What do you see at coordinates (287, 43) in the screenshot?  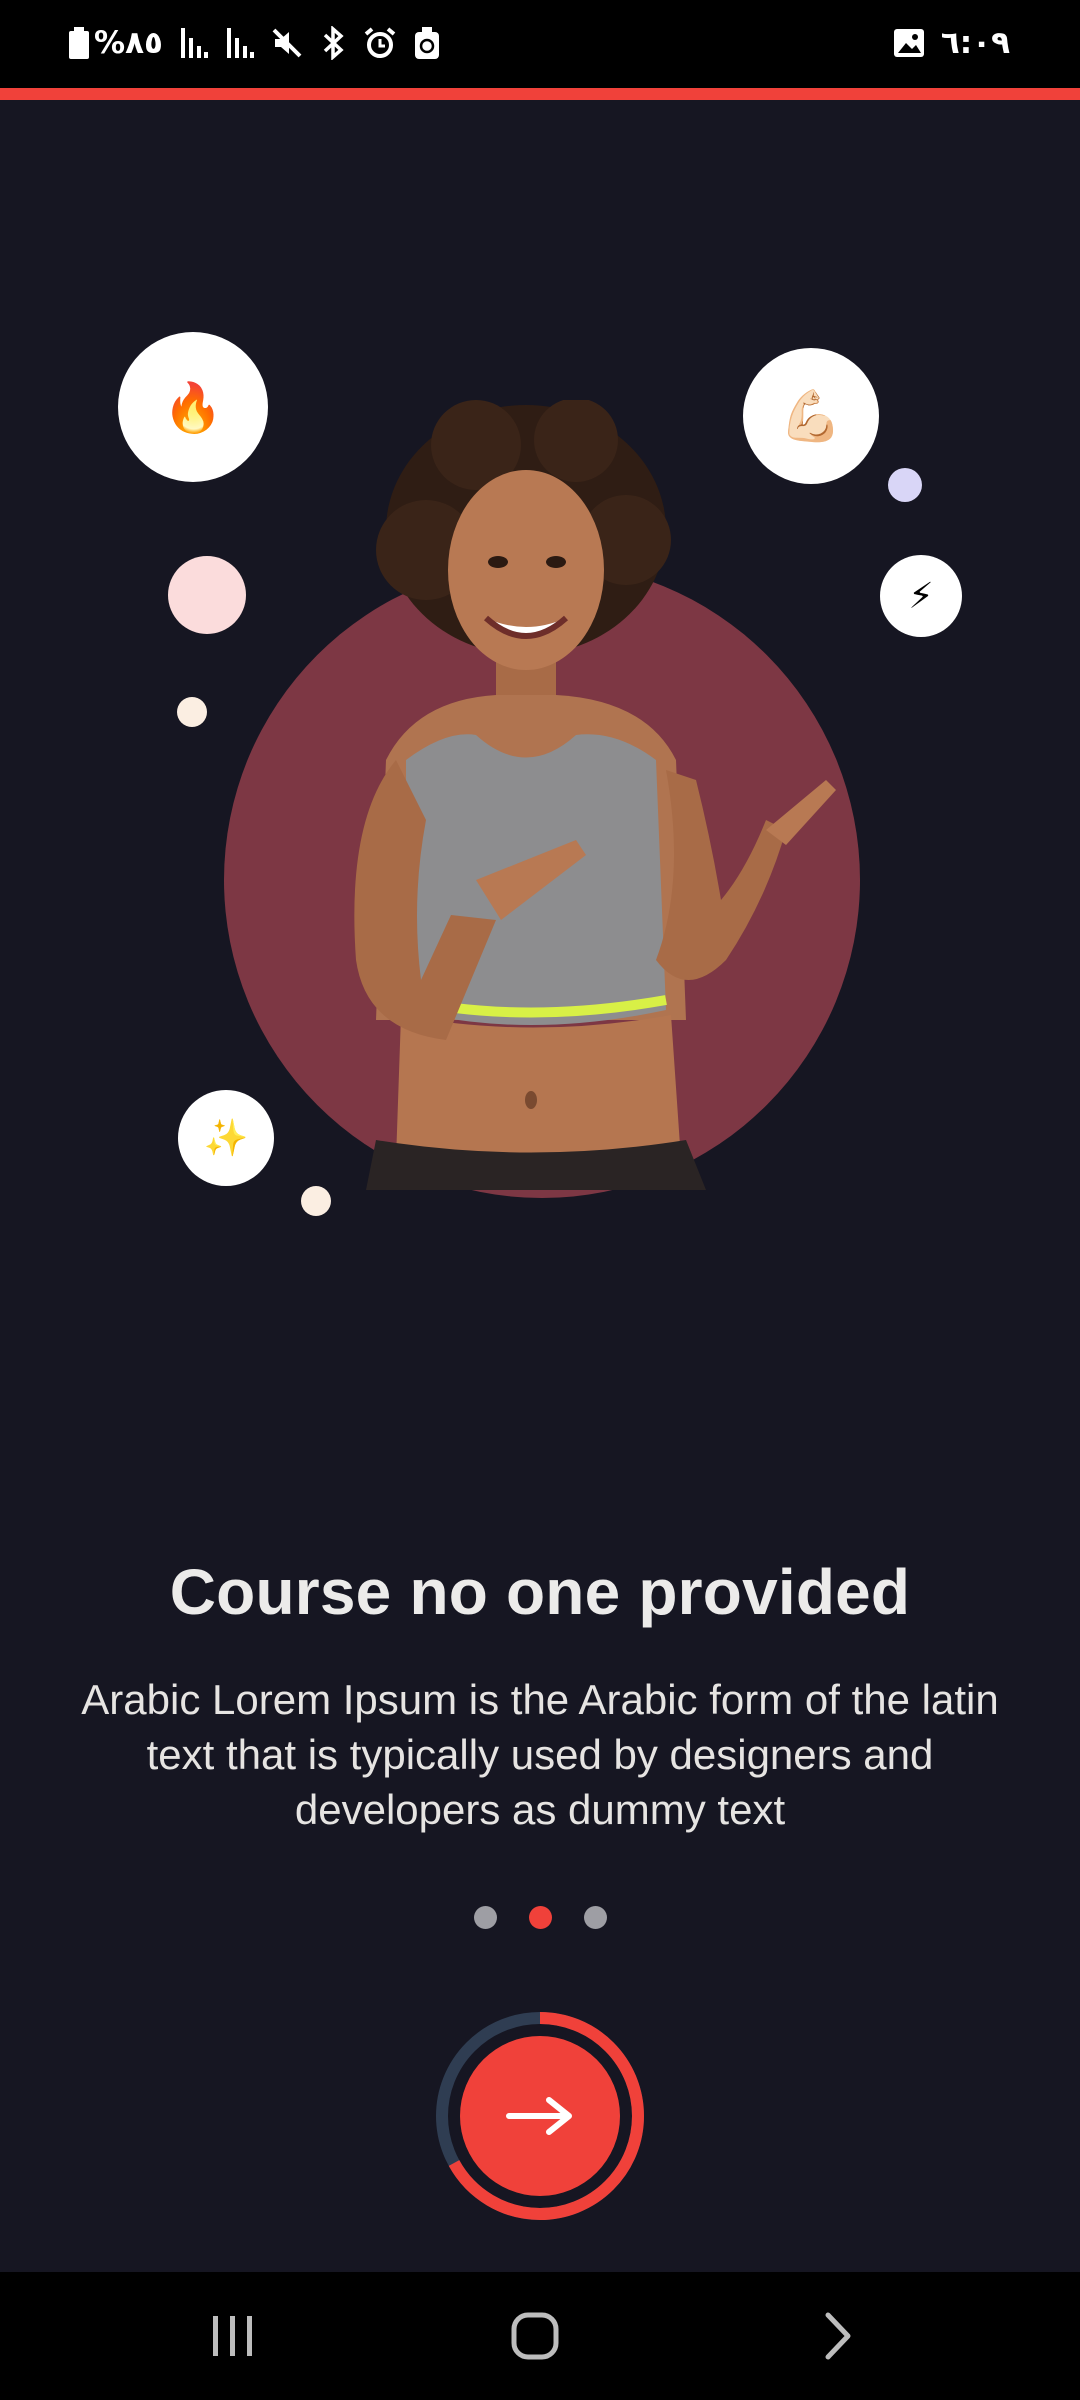 I see `mute-icon` at bounding box center [287, 43].